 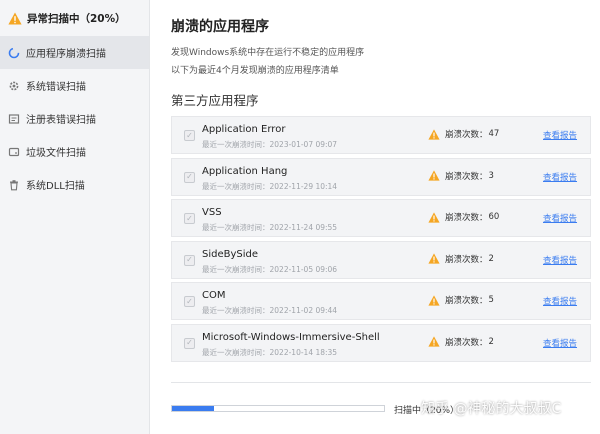 I want to click on crash-count-group: 崩溃次数： 5, so click(x=461, y=300).